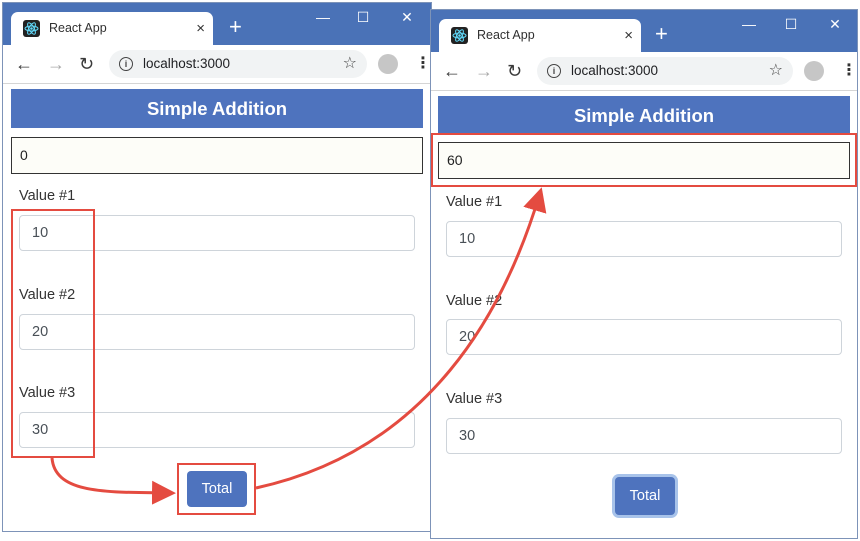  I want to click on minimize-icon: —, so click(749, 24).